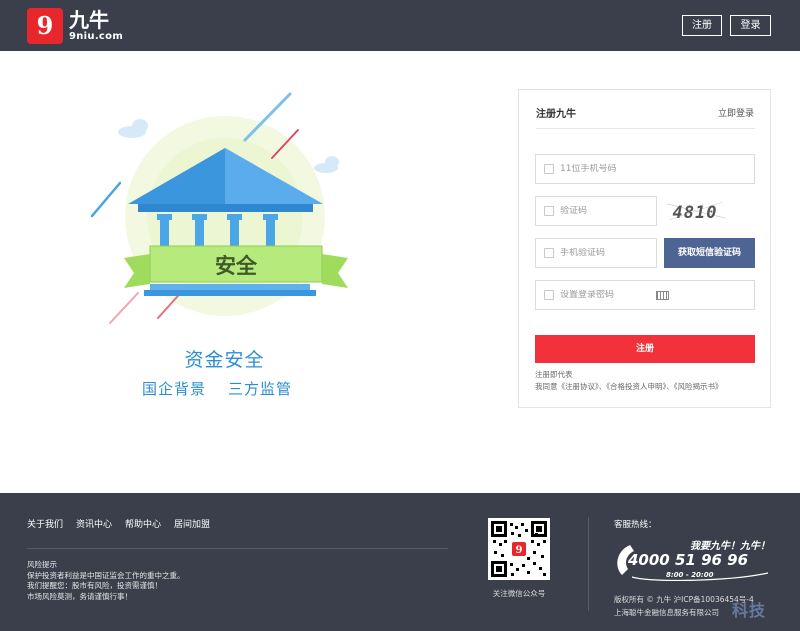 This screenshot has height=631, width=800. I want to click on logo-mark-icon: 9, so click(45, 26).